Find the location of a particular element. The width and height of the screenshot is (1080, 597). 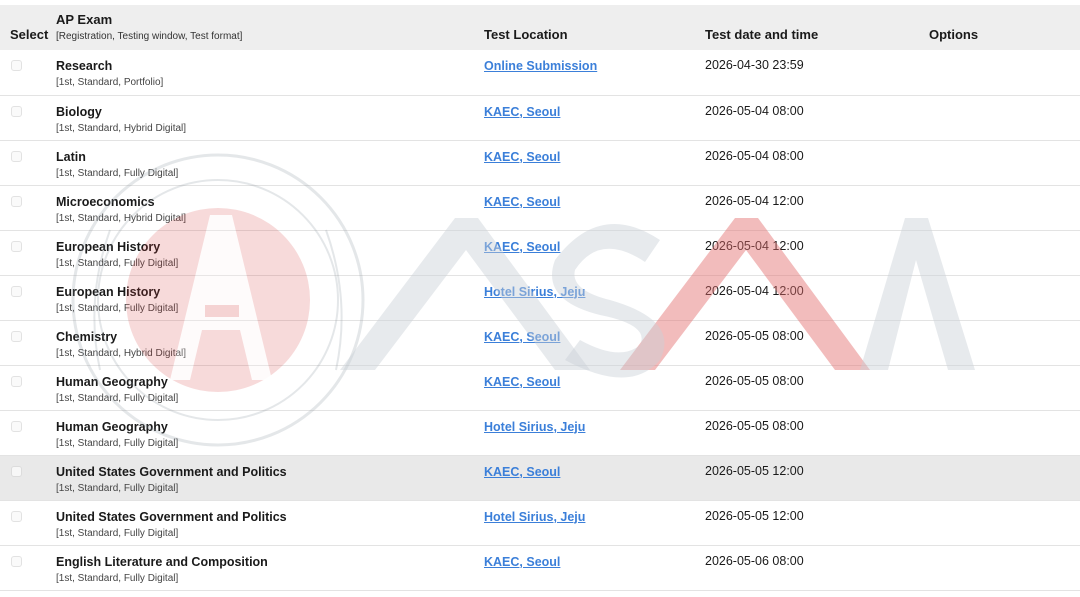

location-cell: Online Submission is located at coordinates (594, 72).